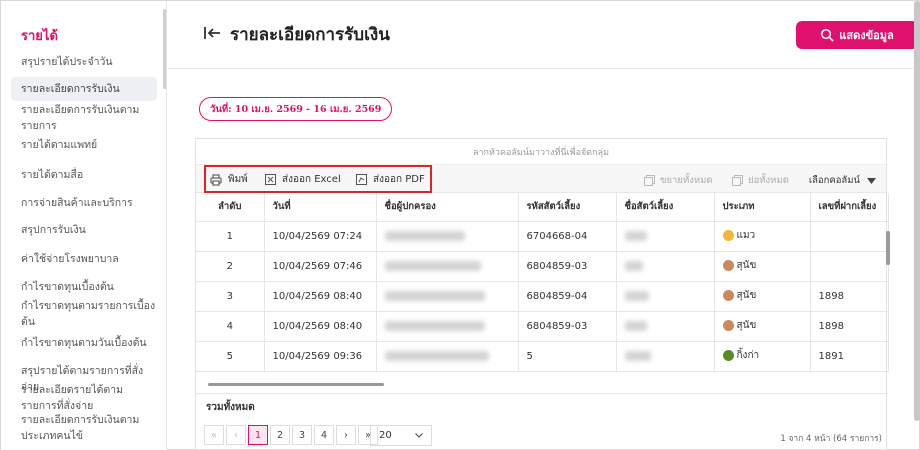  Describe the element at coordinates (544, 35) in the screenshot. I see `page-header: รายละเอียดการรับเงิน แสดงข้อมูล` at that location.